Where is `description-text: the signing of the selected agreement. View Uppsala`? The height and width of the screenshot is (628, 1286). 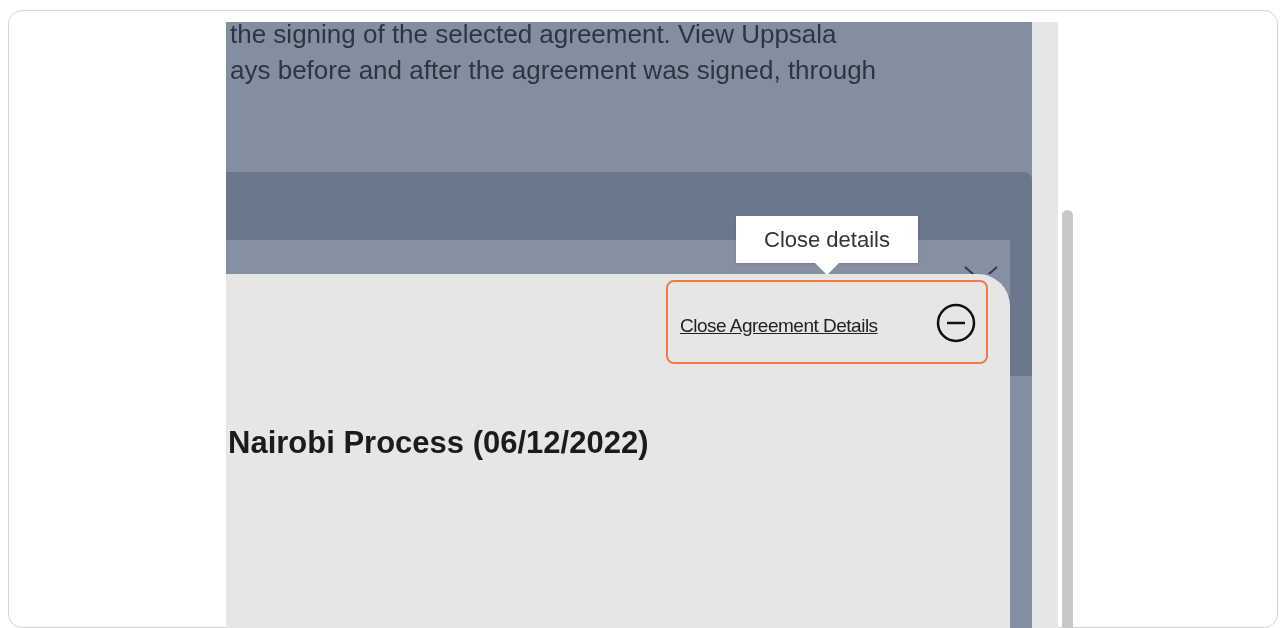
description-text: the signing of the selected agreement. View Uppsala is located at coordinates (534, 34).